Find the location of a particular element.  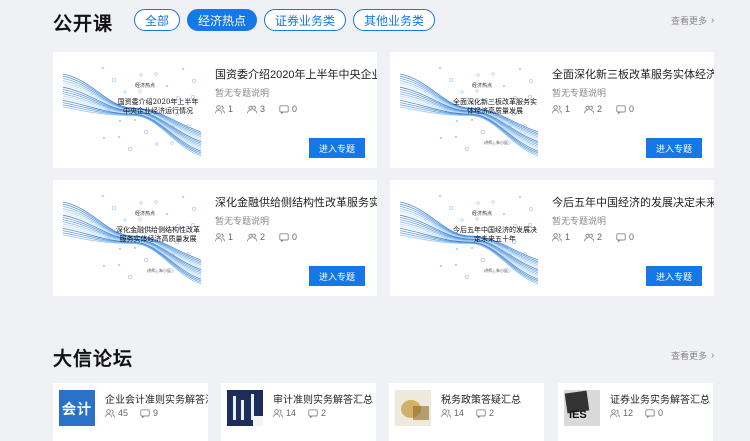

thumbnail-title: 今后五年中国经济的发展决定未来五十年 is located at coordinates (495, 234).